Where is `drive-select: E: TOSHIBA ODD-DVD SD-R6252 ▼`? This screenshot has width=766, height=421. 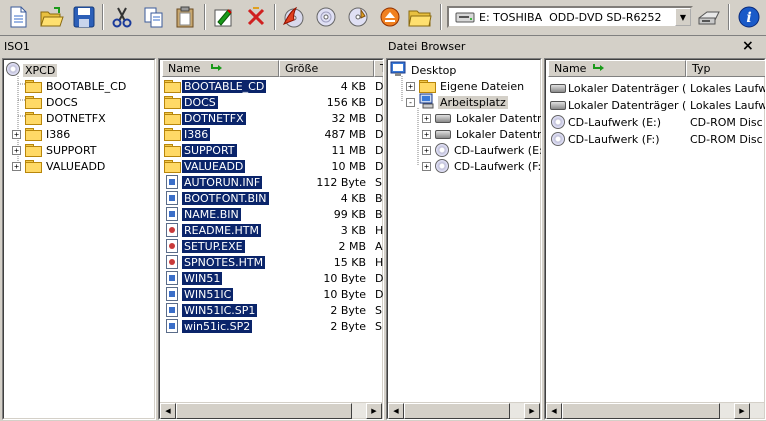 drive-select: E: TOSHIBA ODD-DVD SD-R6252 ▼ is located at coordinates (570, 17).